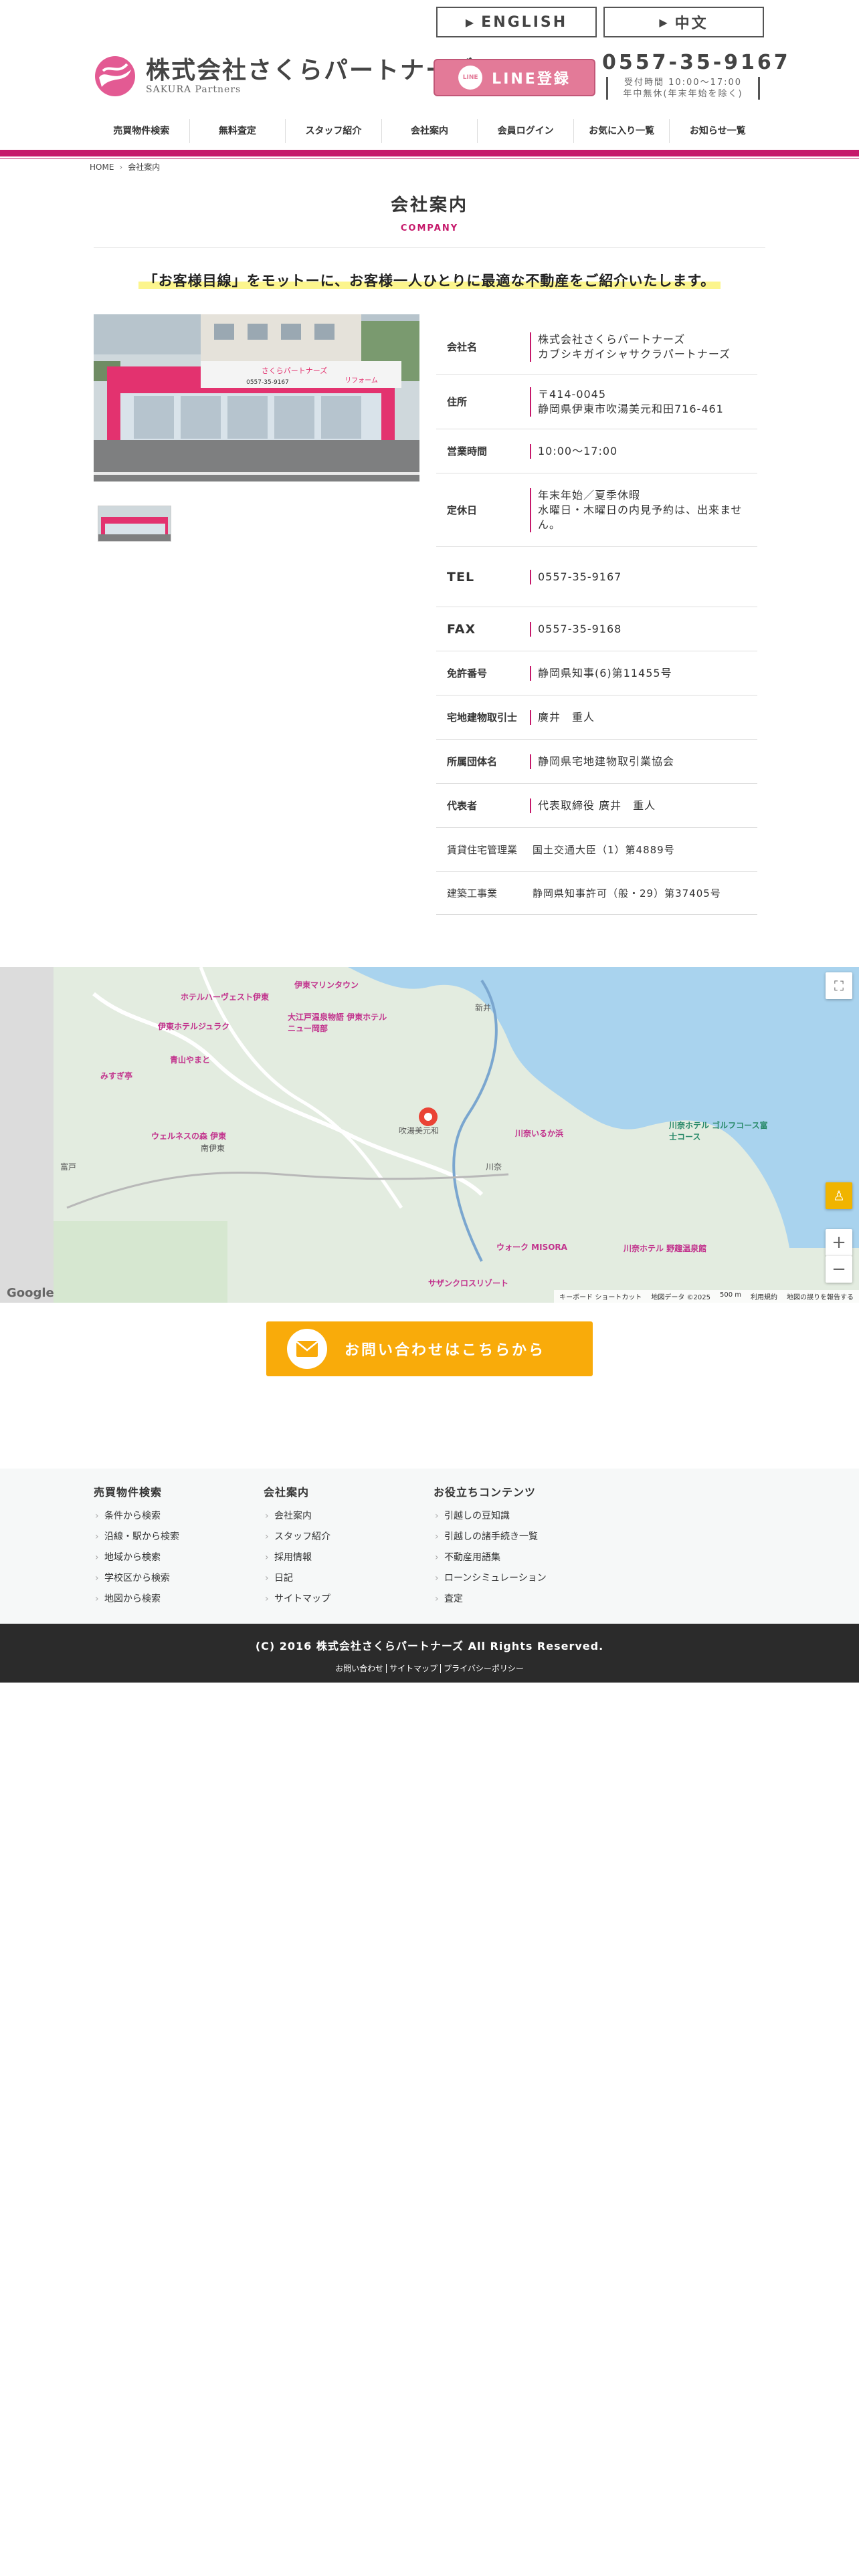  I want to click on phone-number: 0557-35-9167, so click(696, 62).